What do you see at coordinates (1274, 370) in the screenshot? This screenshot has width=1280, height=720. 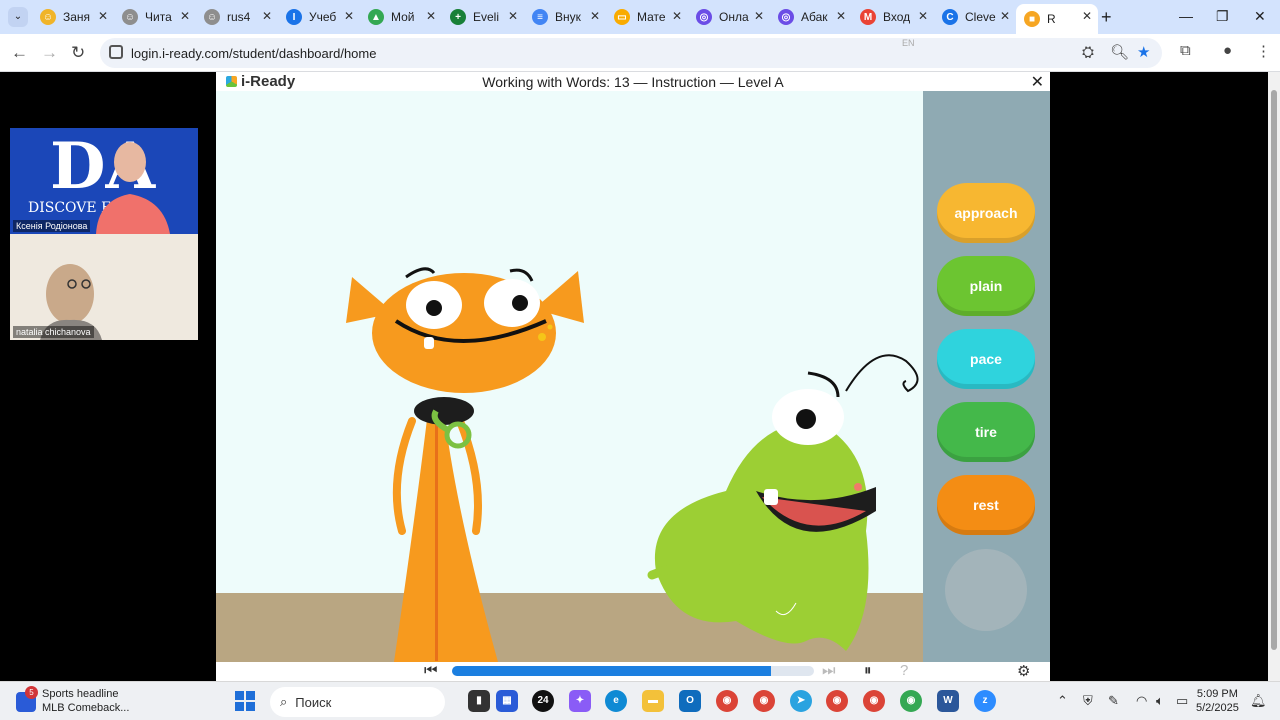 I see `scrollbar-thumb` at bounding box center [1274, 370].